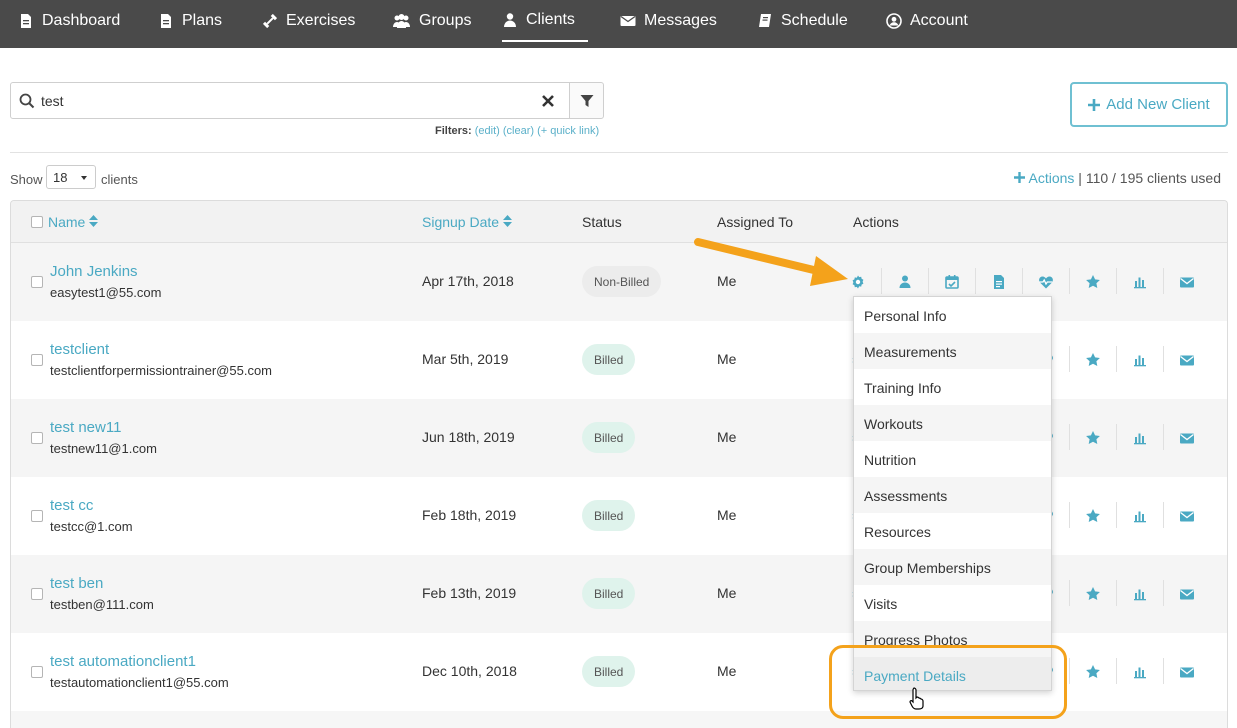 The image size is (1237, 728). I want to click on signup-date: Apr 17th, 2018, so click(468, 281).